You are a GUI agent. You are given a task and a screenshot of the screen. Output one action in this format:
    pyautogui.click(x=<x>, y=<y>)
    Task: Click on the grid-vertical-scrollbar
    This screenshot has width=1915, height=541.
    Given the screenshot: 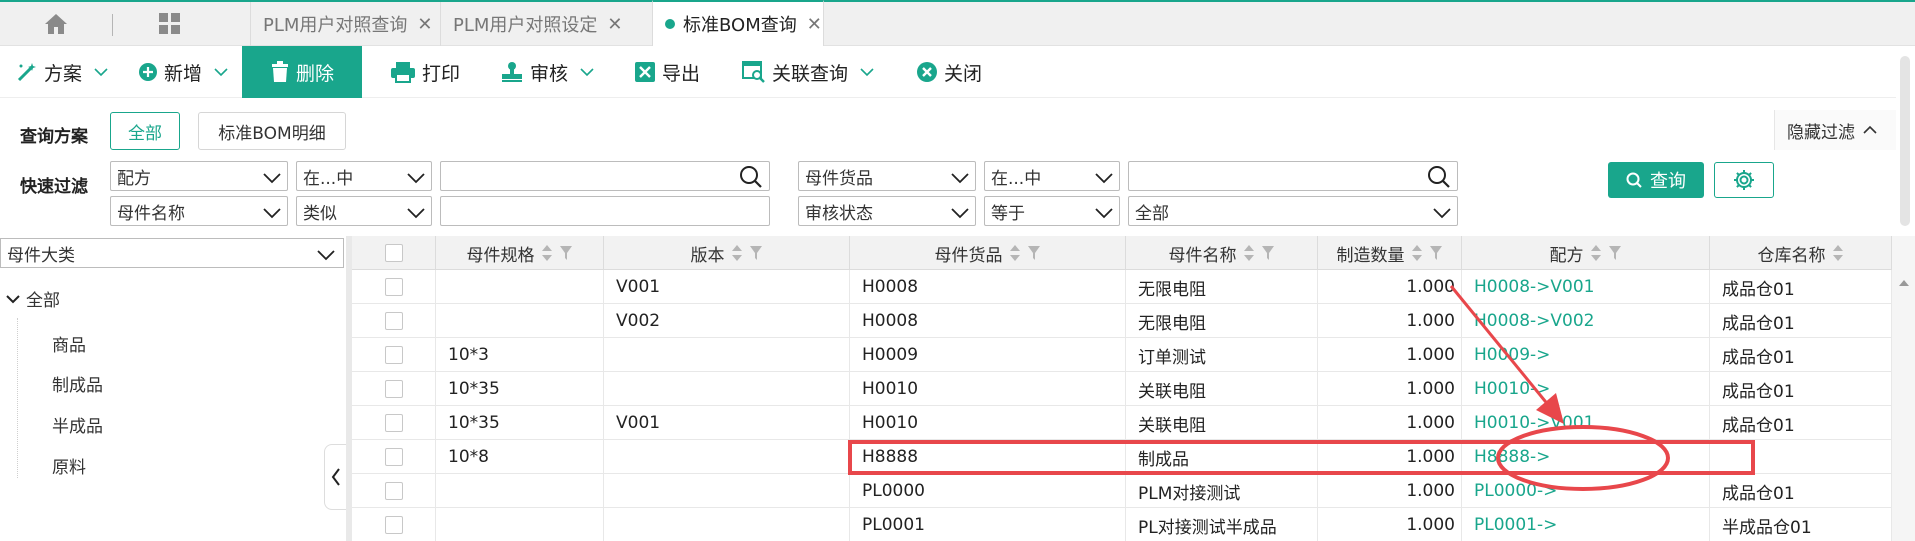 What is the action you would take?
    pyautogui.click(x=1903, y=388)
    